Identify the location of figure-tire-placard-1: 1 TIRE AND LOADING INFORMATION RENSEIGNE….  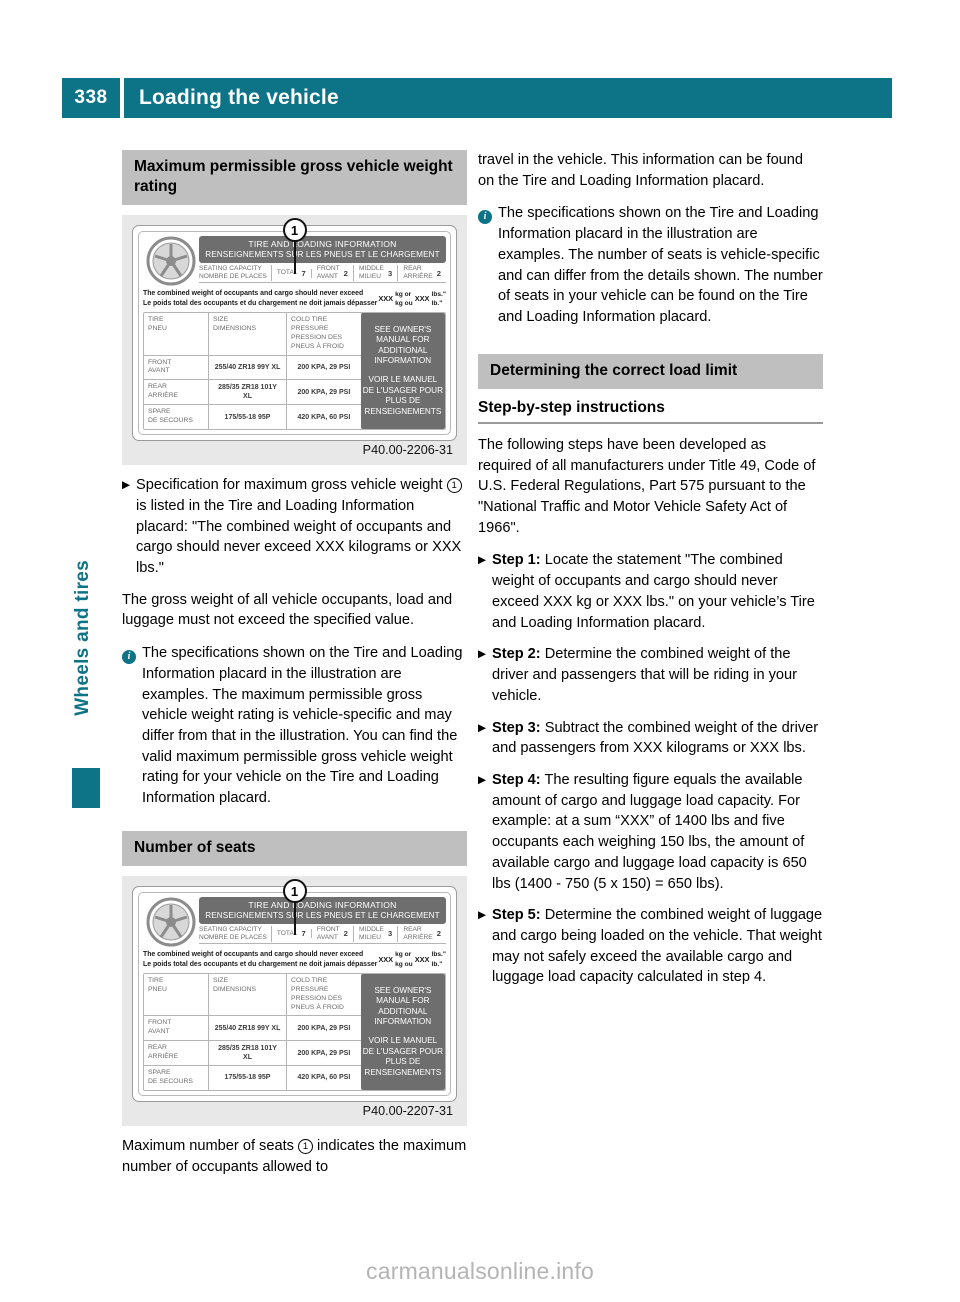
(294, 340).